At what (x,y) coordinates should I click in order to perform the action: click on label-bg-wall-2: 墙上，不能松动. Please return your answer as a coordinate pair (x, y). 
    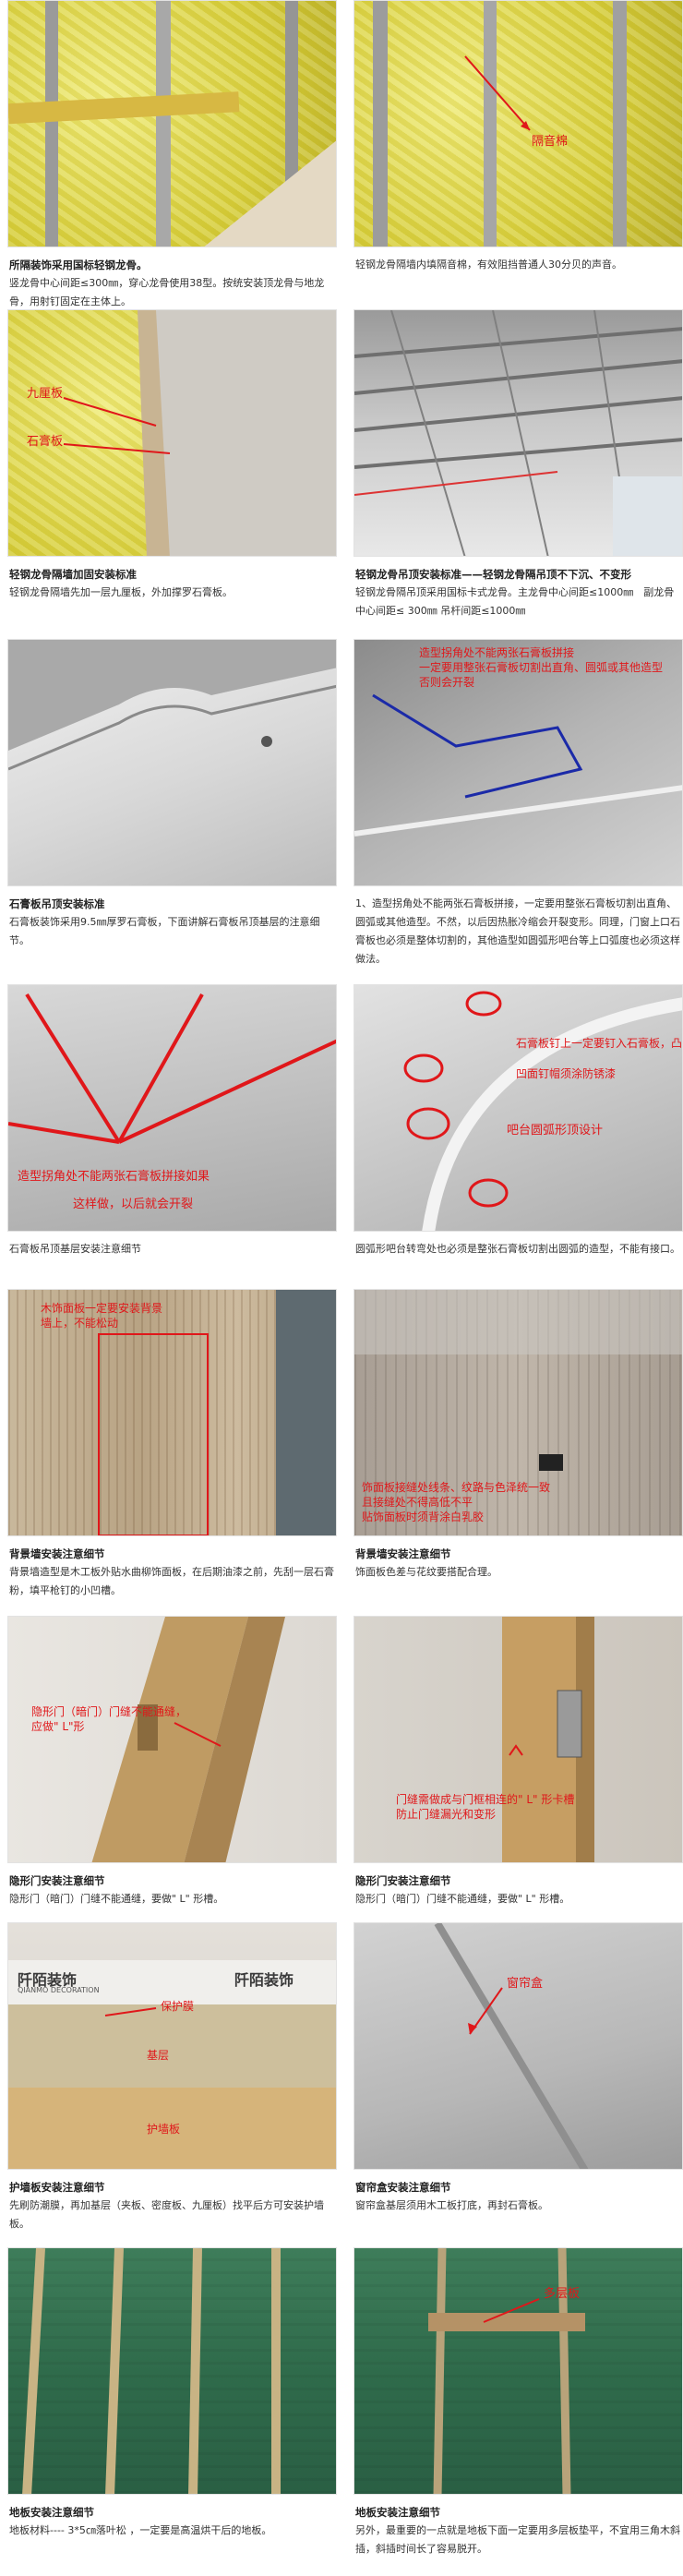
    Looking at the image, I should click on (80, 1323).